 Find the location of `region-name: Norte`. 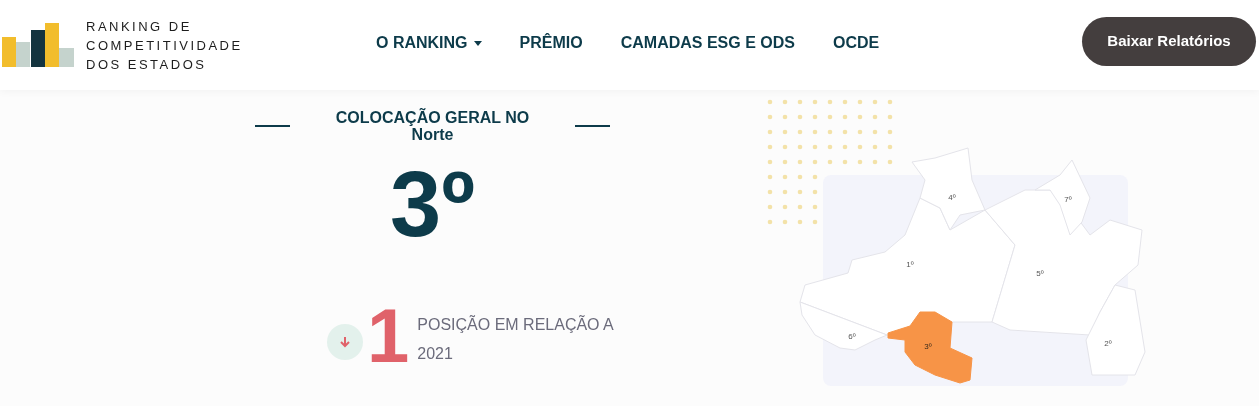

region-name: Norte is located at coordinates (432, 135).